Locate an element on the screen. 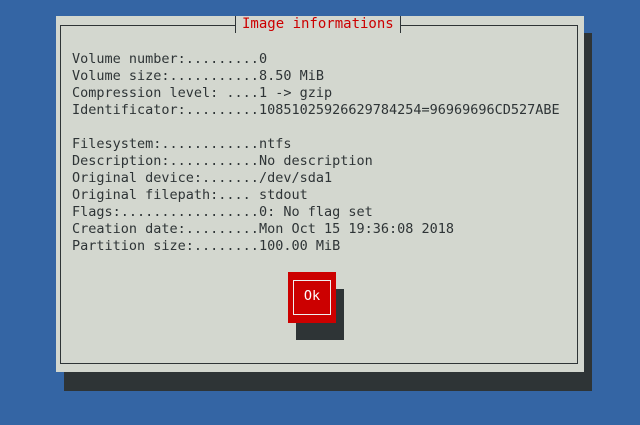  dialog-title: Image informations is located at coordinates (318, 24).